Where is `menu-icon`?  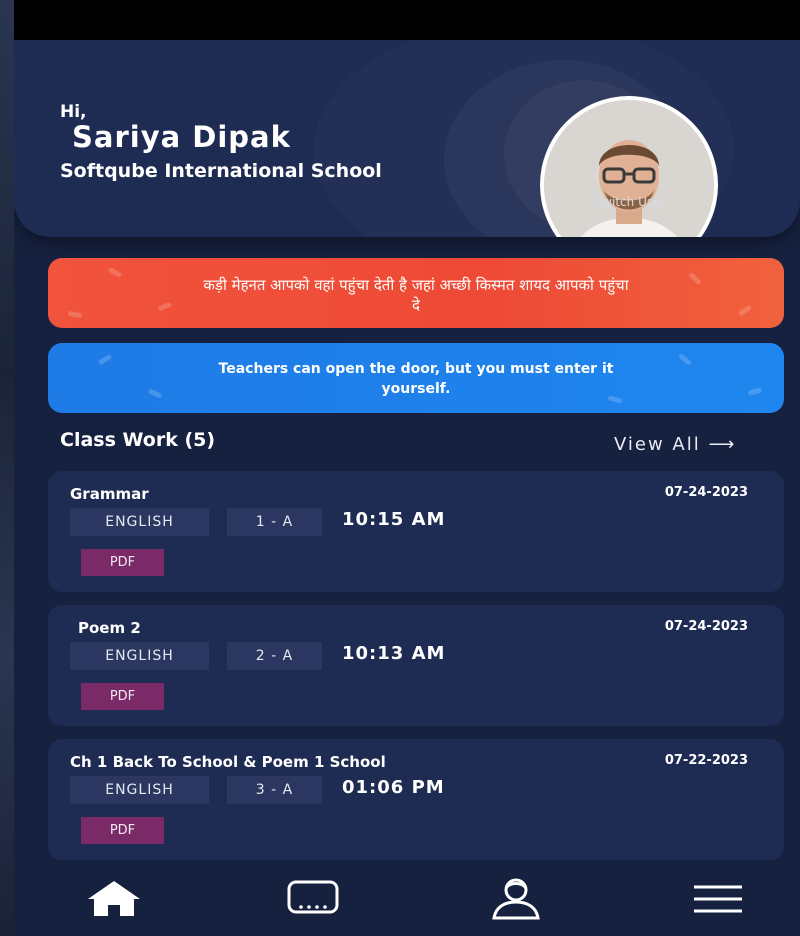 menu-icon is located at coordinates (718, 899).